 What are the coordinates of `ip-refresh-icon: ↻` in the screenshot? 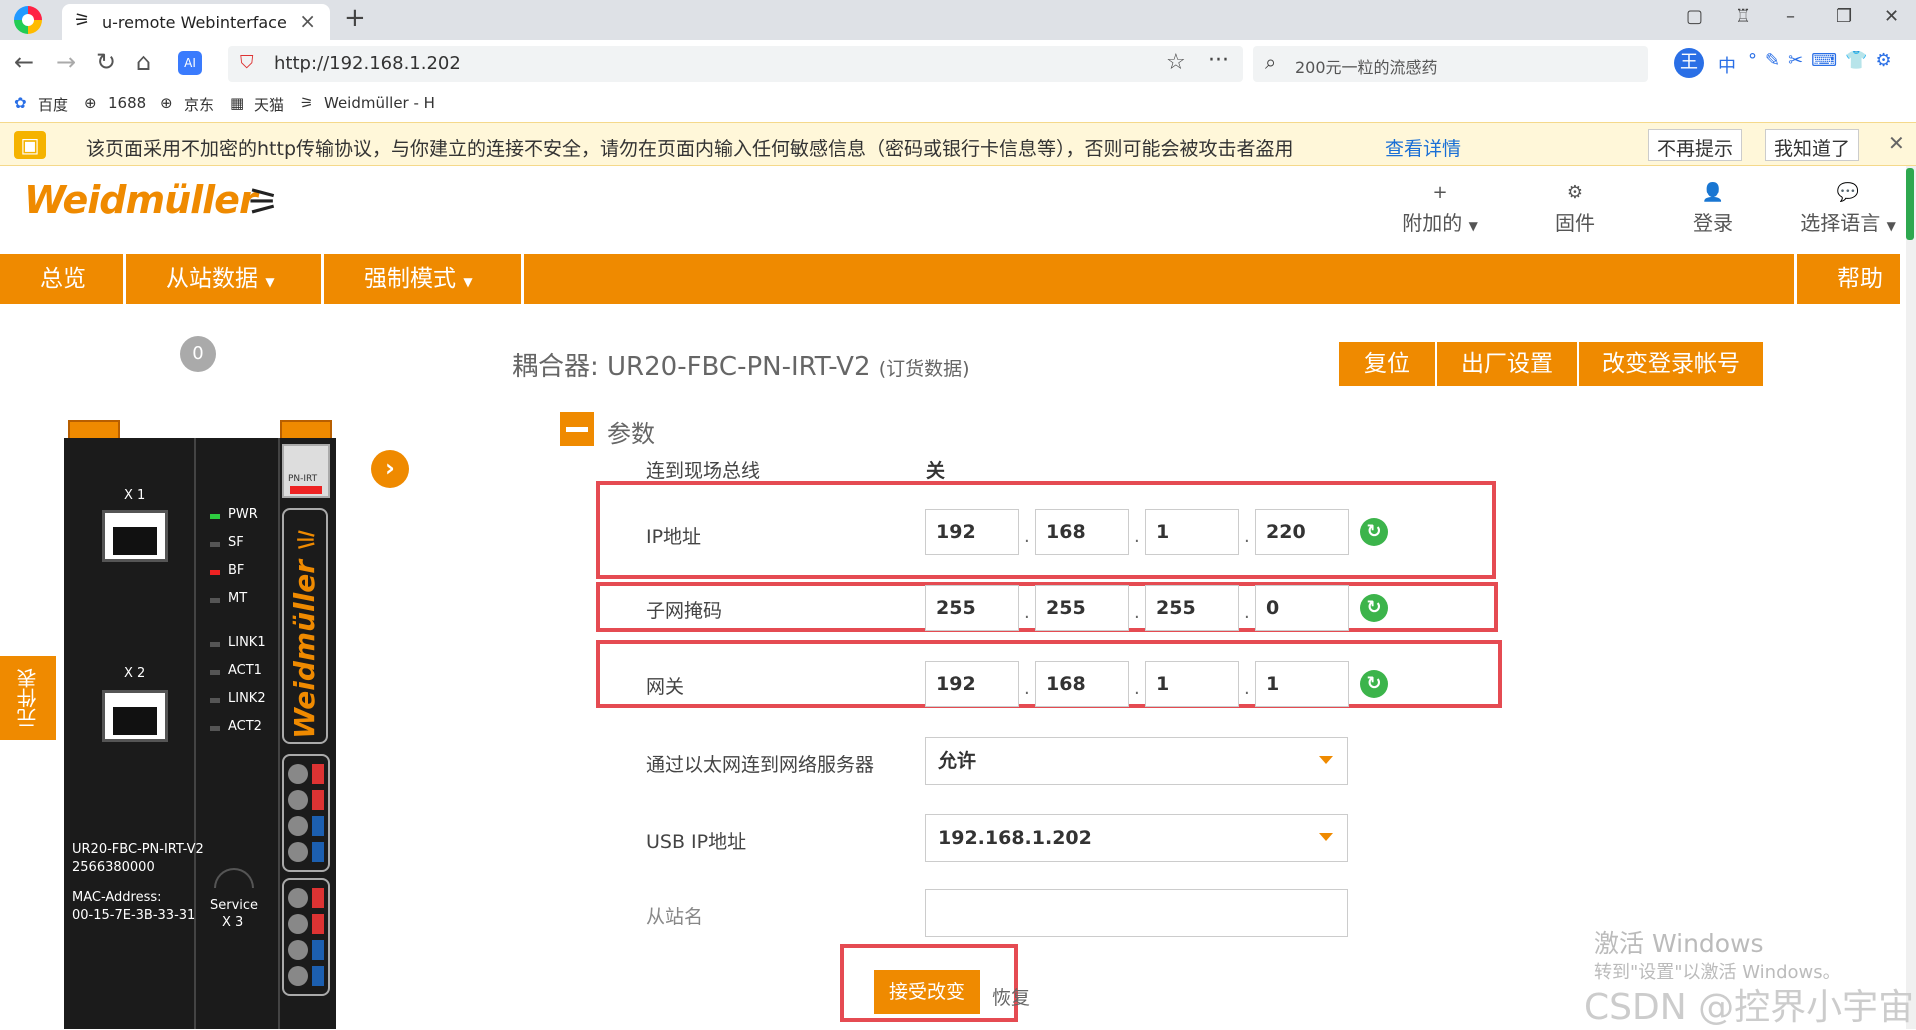 It's located at (1374, 532).